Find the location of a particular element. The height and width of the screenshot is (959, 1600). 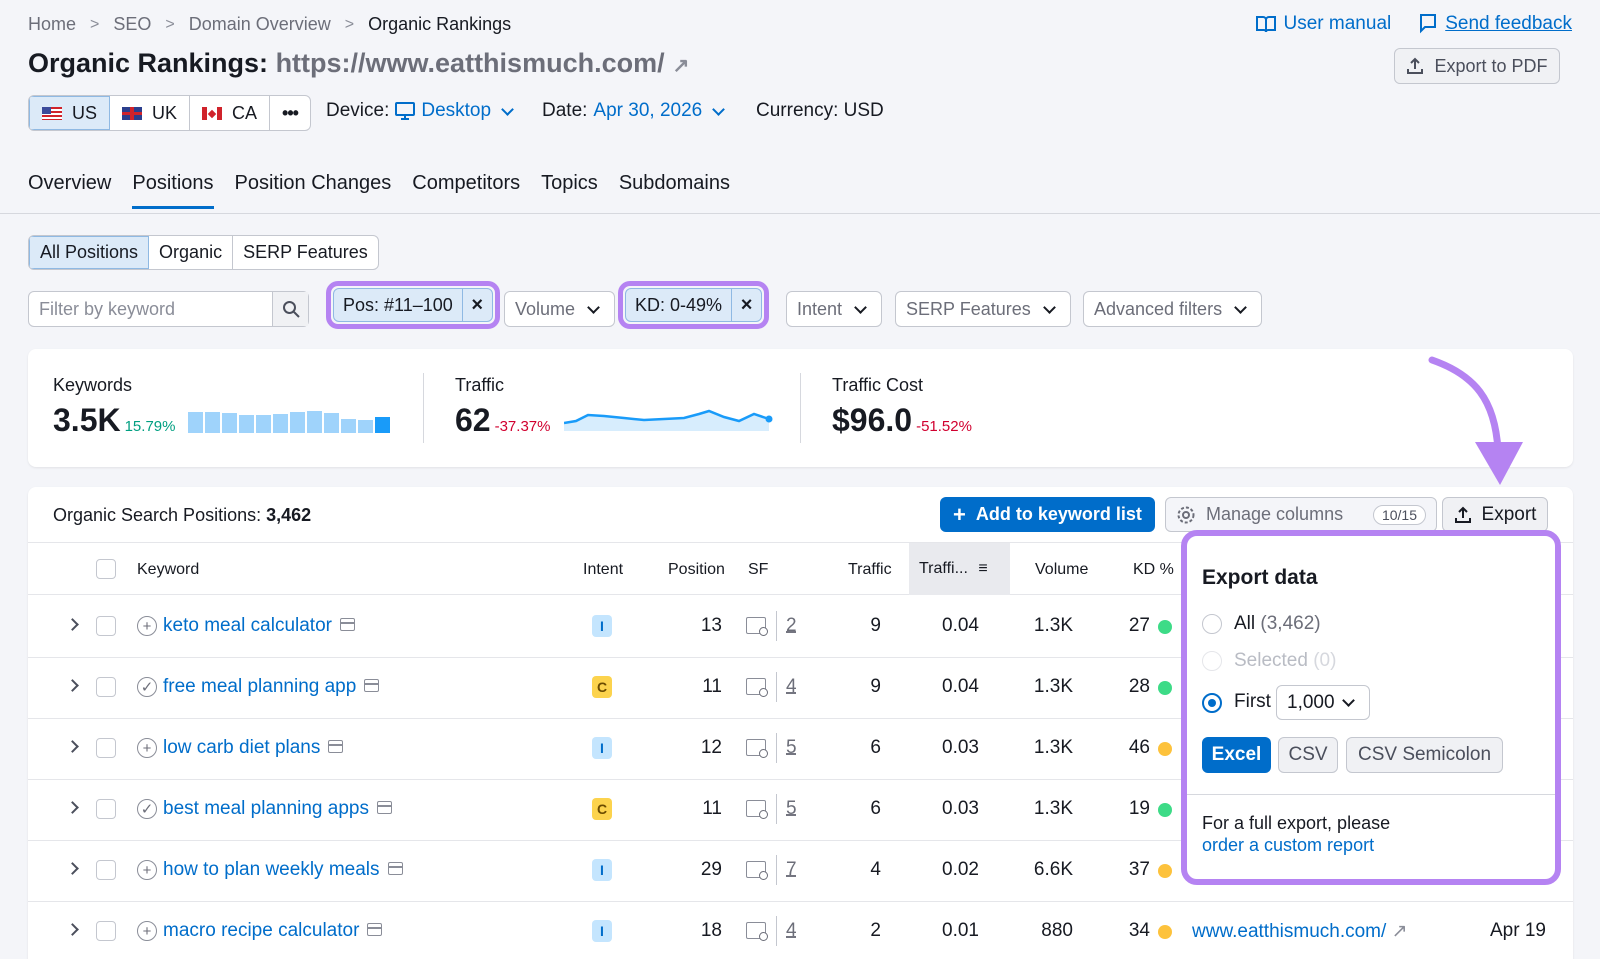

column-kd: KD % is located at coordinates (1153, 570).